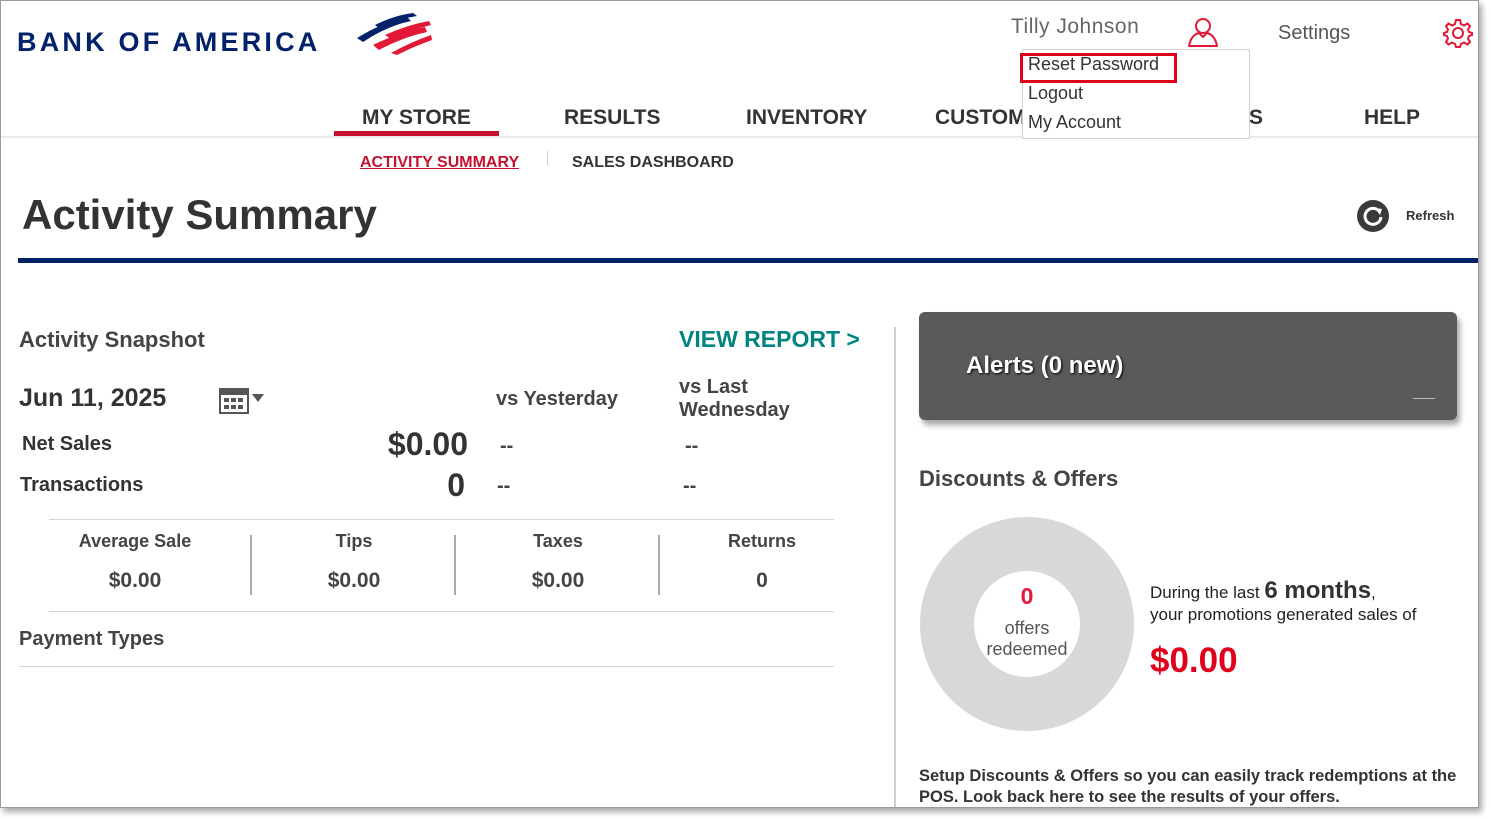 The image size is (1491, 820). I want to click on metric-taxes: Taxes $0.00, so click(558, 562).